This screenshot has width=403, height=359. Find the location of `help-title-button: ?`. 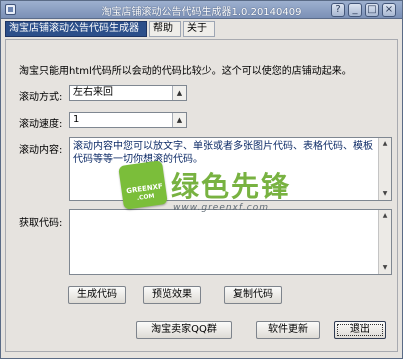

help-title-button: ? is located at coordinates (338, 10).